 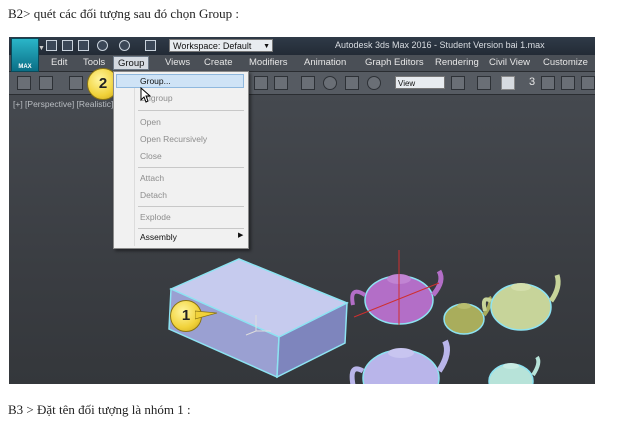 I want to click on menu-item-close: Close, so click(x=151, y=156).